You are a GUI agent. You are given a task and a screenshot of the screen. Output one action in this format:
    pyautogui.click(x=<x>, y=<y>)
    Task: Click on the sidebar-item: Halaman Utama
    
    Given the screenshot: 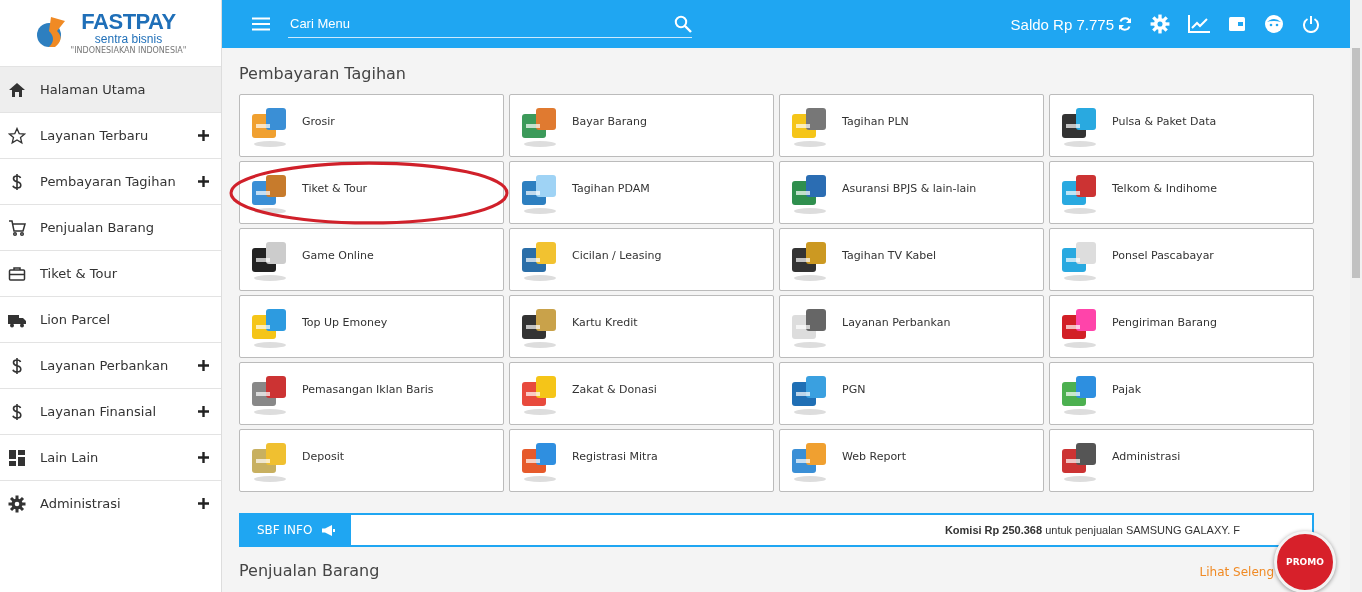 What is the action you would take?
    pyautogui.click(x=110, y=89)
    